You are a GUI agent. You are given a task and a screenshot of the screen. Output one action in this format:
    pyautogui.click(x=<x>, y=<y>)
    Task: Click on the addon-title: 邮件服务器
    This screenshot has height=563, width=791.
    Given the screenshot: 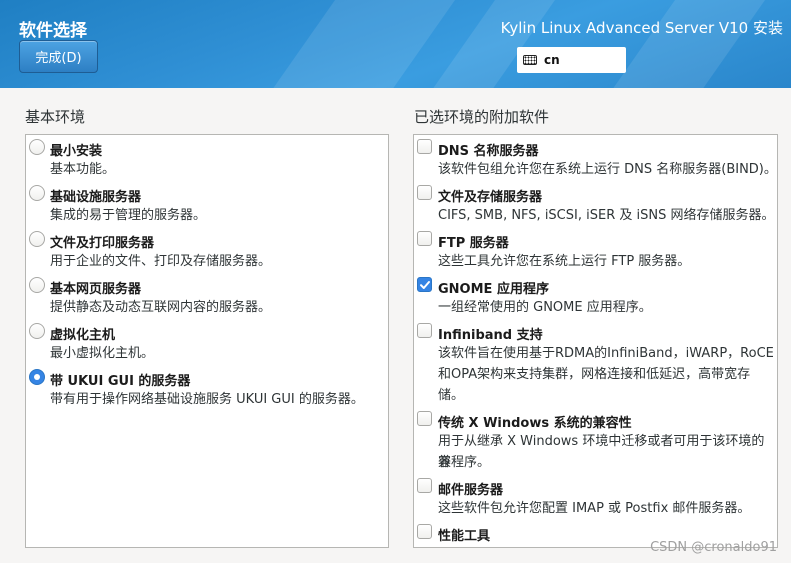 What is the action you would take?
    pyautogui.click(x=471, y=490)
    